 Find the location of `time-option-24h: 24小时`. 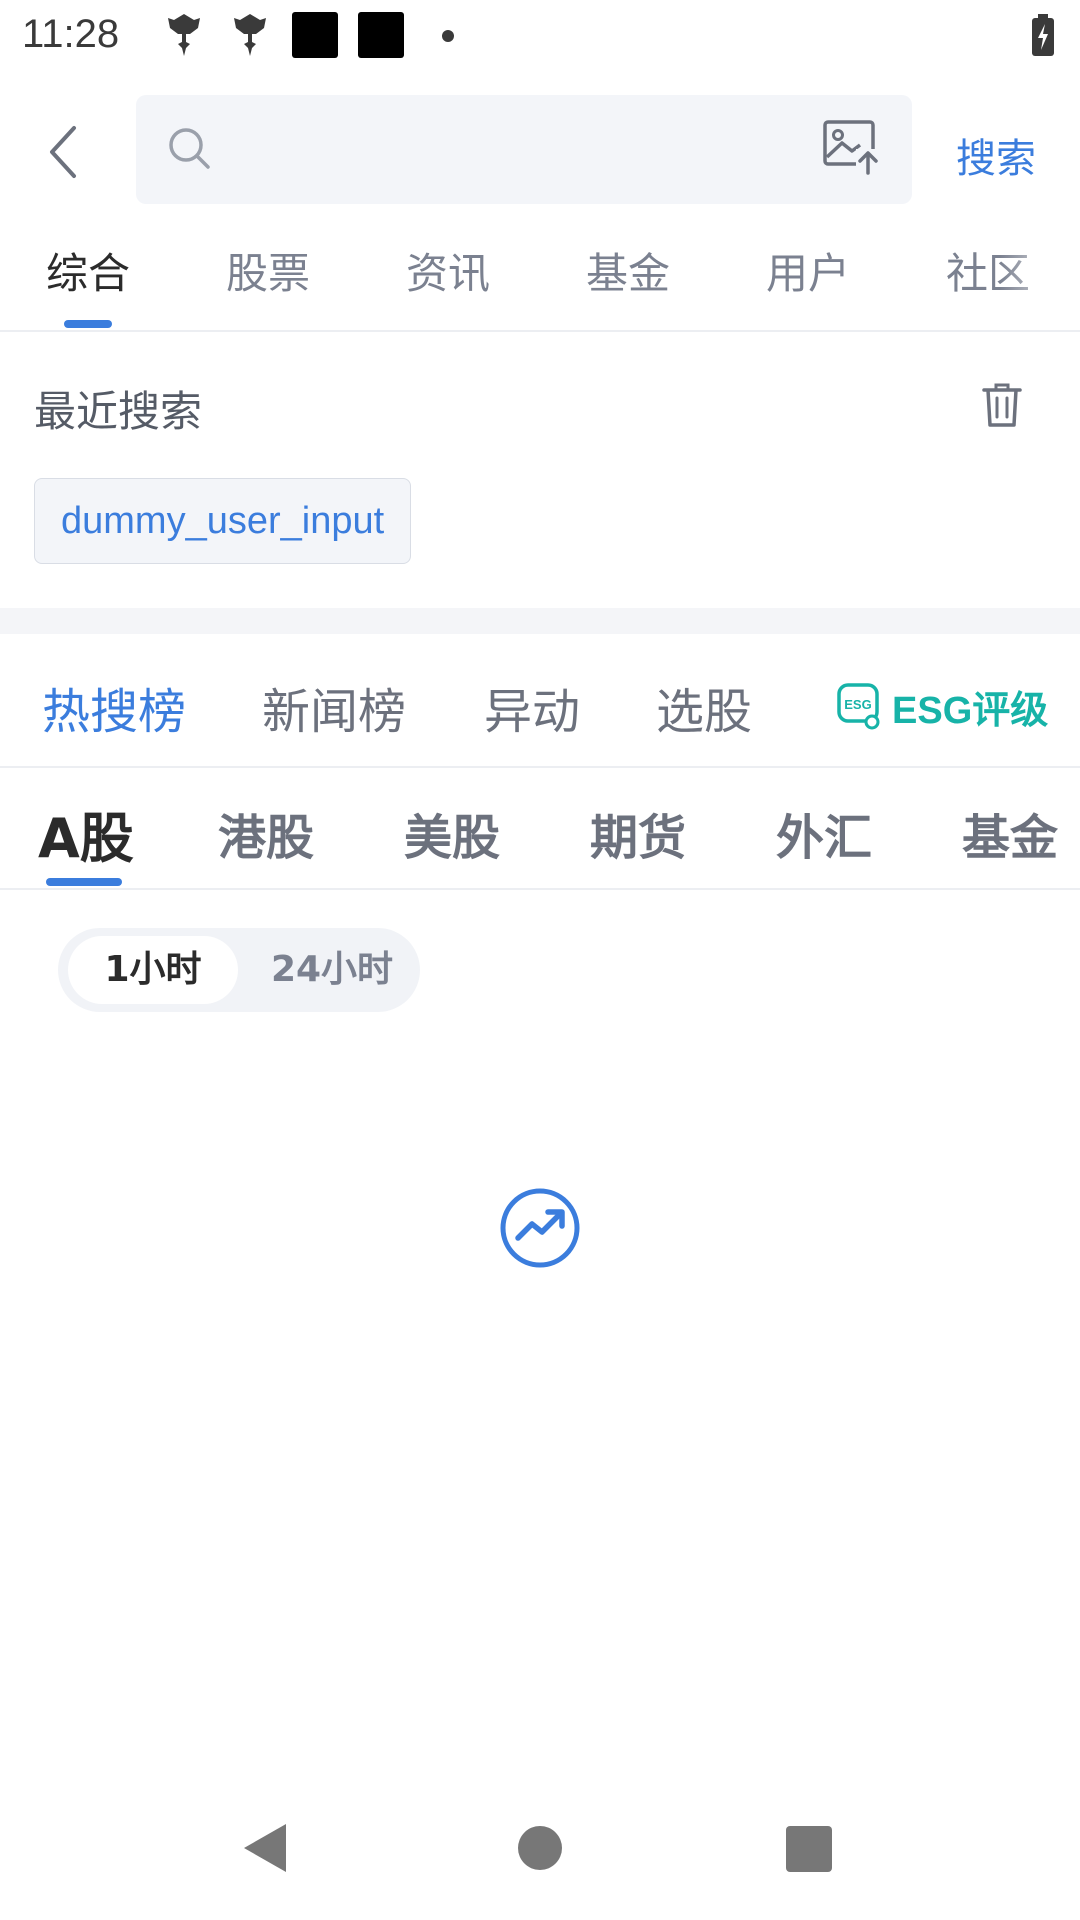

time-option-24h: 24小时 is located at coordinates (332, 970).